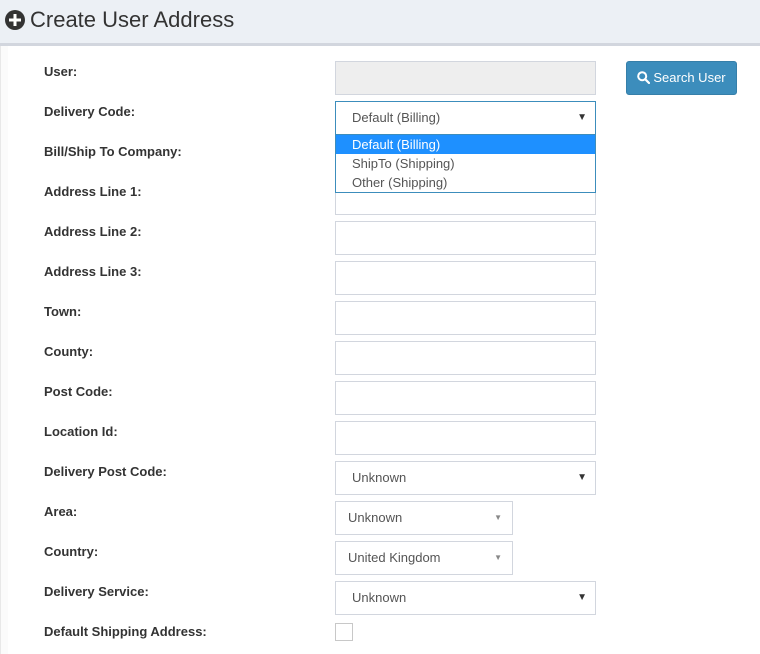 This screenshot has width=760, height=654. What do you see at coordinates (113, 151) in the screenshot?
I see `company-label: Bill/Ship To Company:` at bounding box center [113, 151].